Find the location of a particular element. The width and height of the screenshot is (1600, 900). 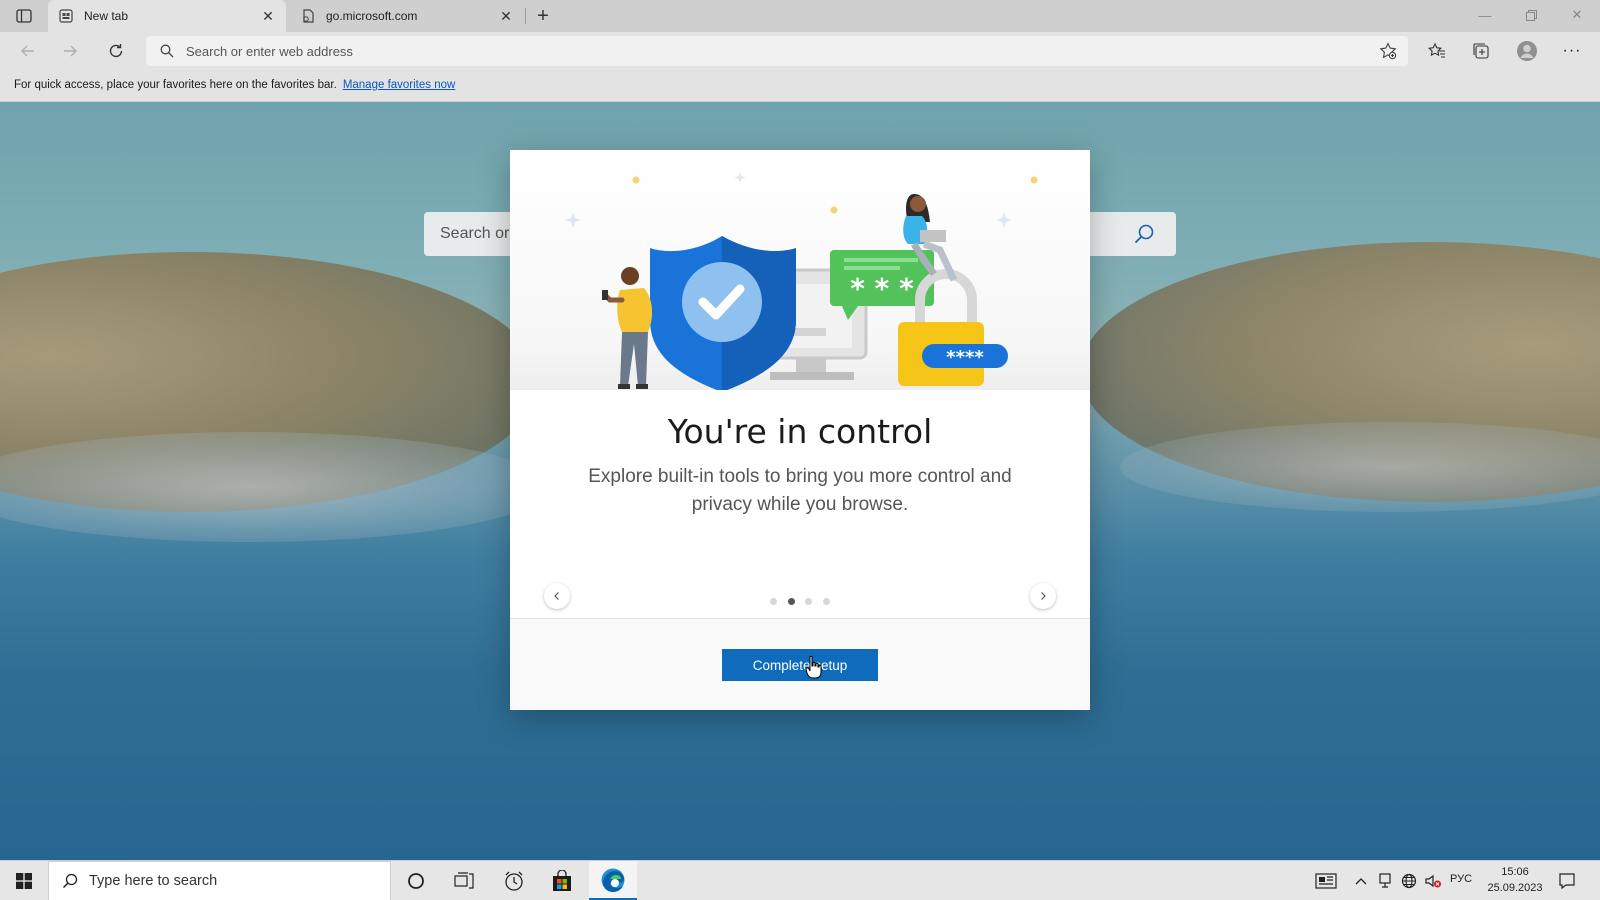

settings-more-button: ··· is located at coordinates (1572, 51).